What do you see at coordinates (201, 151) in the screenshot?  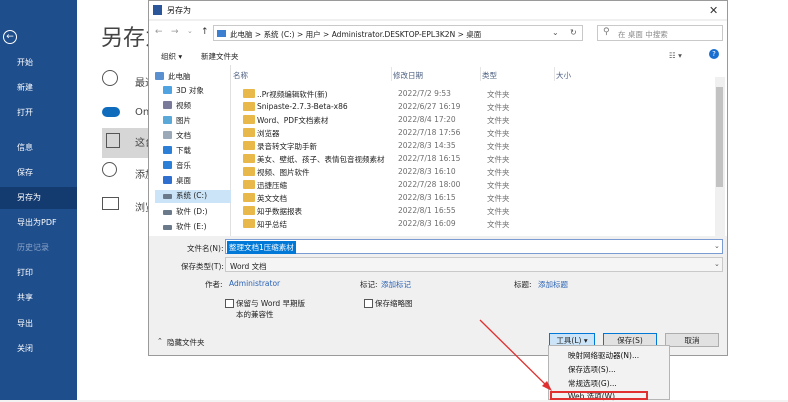 I see `tree-downloads: 下载` at bounding box center [201, 151].